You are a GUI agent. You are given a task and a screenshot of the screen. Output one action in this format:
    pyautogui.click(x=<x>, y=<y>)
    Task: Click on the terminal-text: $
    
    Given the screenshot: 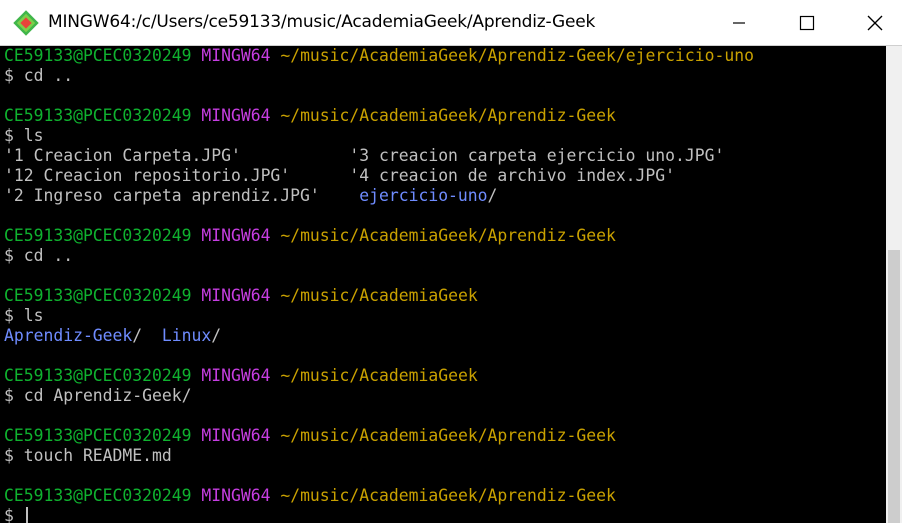 What is the action you would take?
    pyautogui.click(x=14, y=514)
    